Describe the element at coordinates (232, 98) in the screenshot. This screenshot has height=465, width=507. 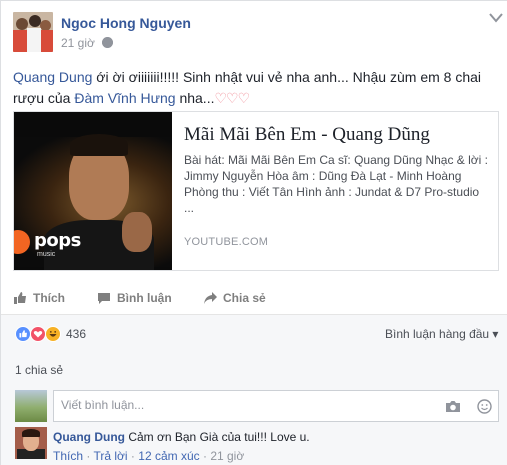
I see `hearts-emoji: ♡♡♡` at that location.